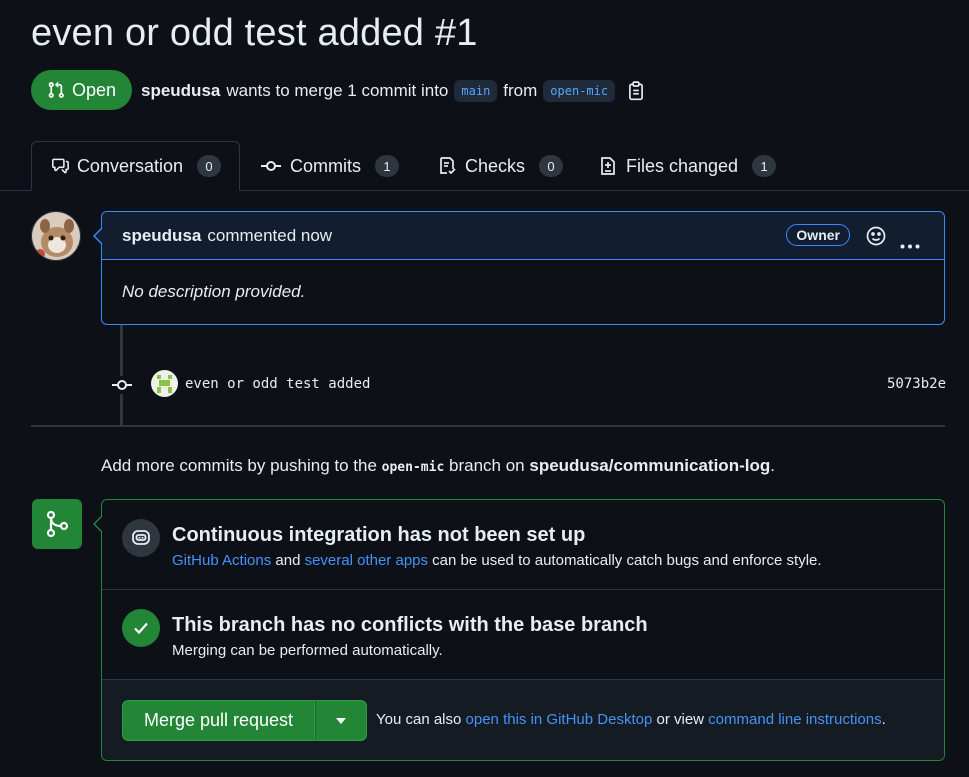 The height and width of the screenshot is (777, 969). I want to click on tab-commits: Commits 1, so click(329, 166).